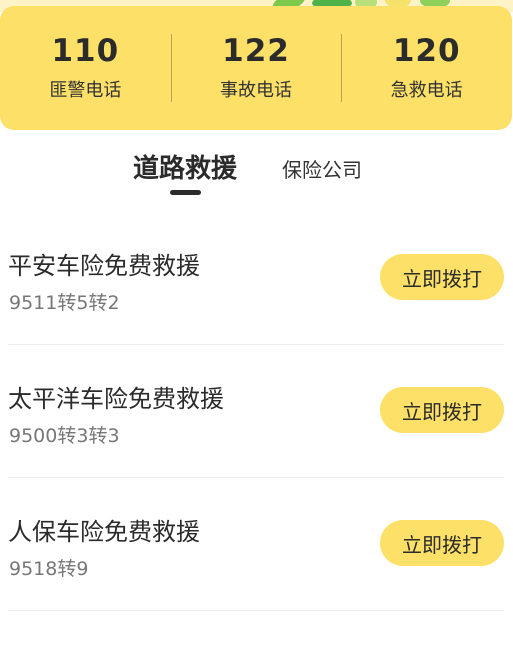  I want to click on hotline-label: 急救电话, so click(426, 91).